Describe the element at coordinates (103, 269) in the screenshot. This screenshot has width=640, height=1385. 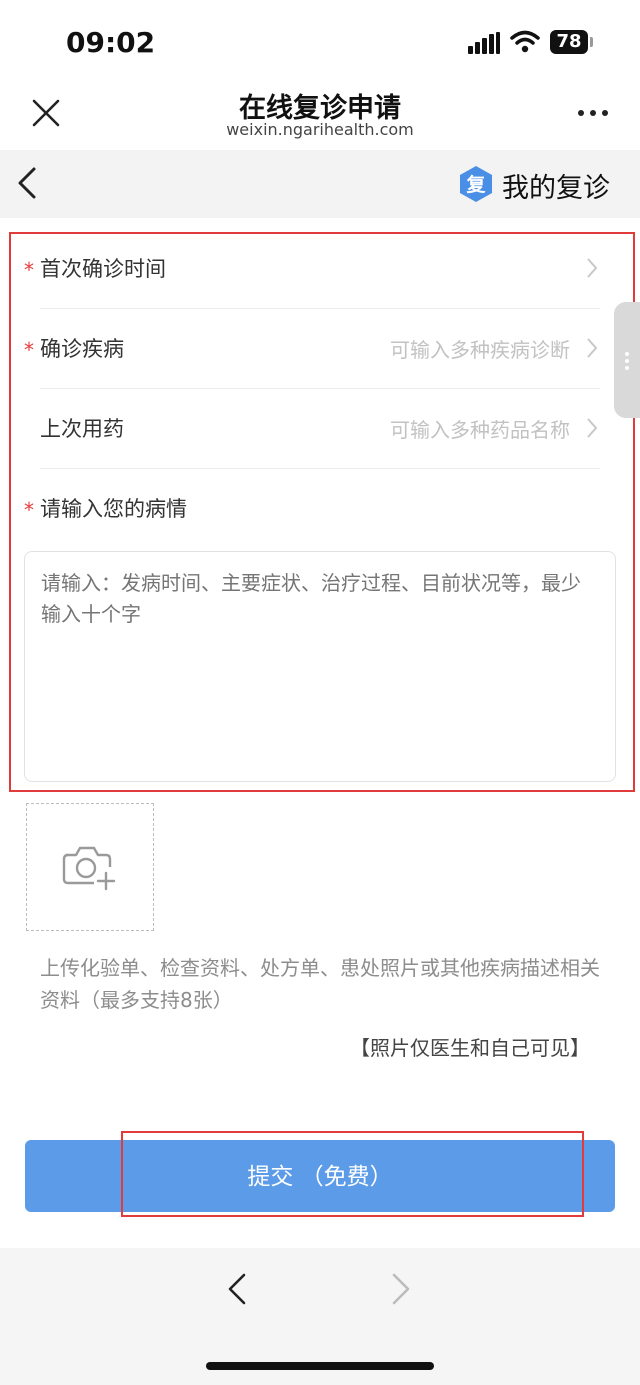
I see `first-diagnosis-time-label: 首次确诊时间` at that location.